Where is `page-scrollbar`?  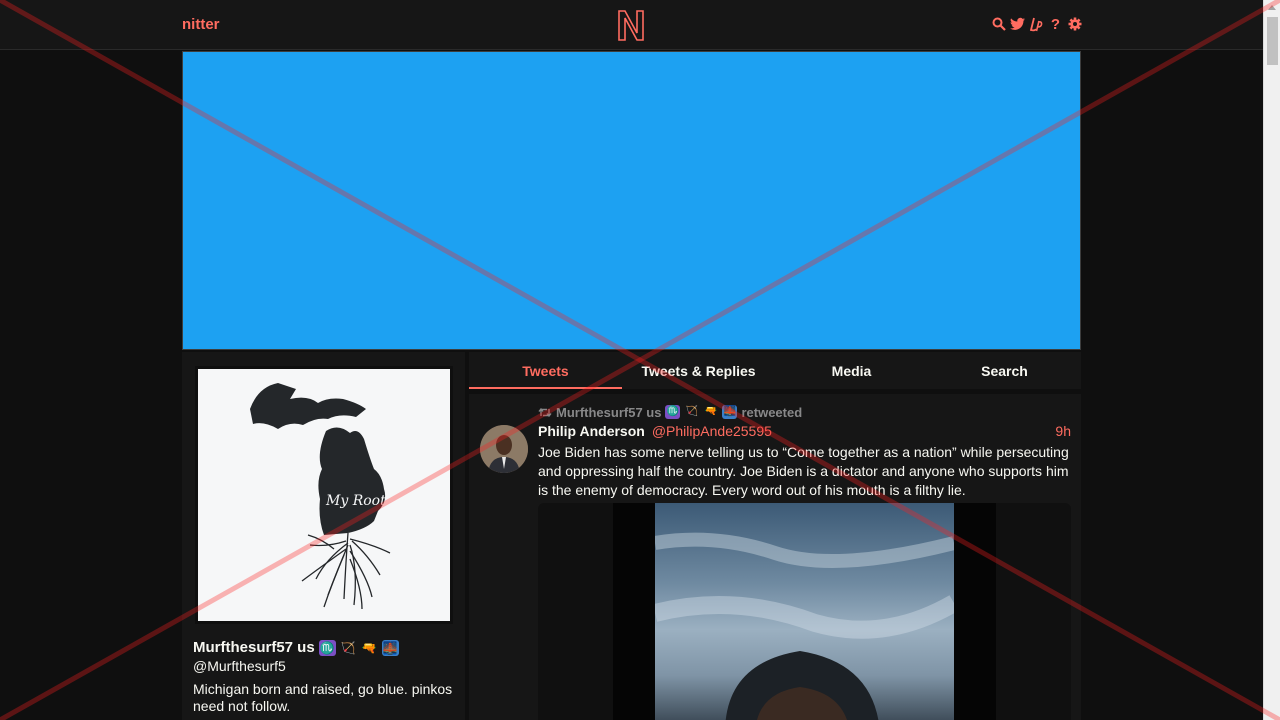 page-scrollbar is located at coordinates (1271, 360).